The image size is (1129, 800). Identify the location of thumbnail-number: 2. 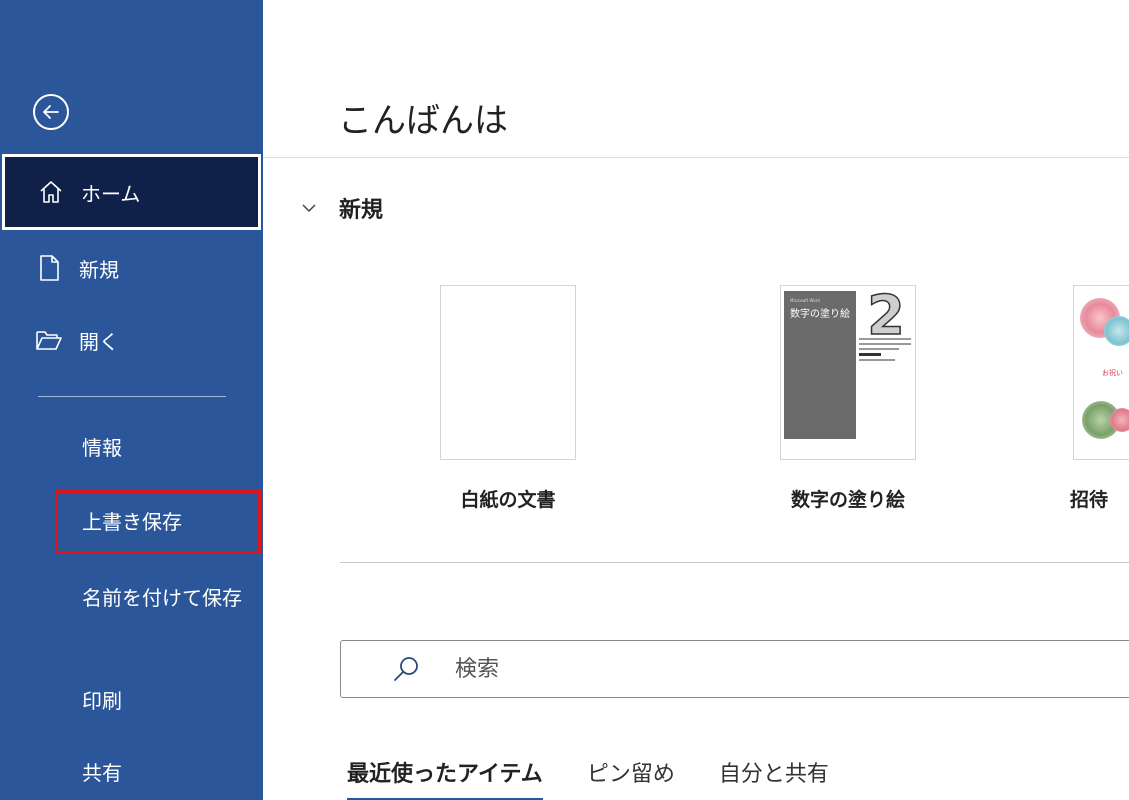
(886, 313).